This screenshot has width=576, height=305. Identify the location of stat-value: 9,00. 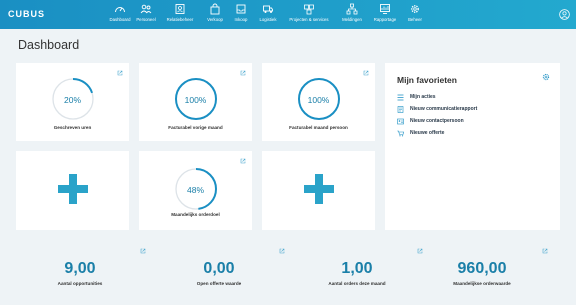
(80, 268).